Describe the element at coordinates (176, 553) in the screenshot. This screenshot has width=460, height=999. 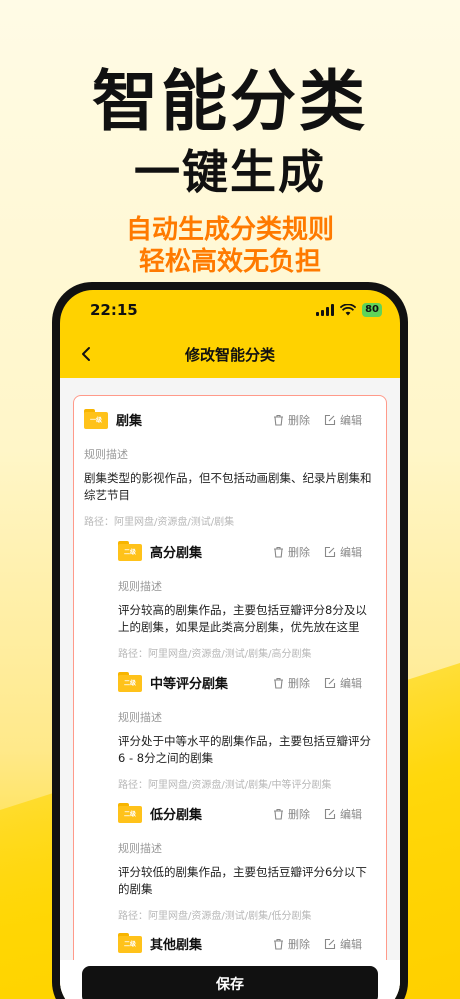
I see `rule-name: 高分剧集` at that location.